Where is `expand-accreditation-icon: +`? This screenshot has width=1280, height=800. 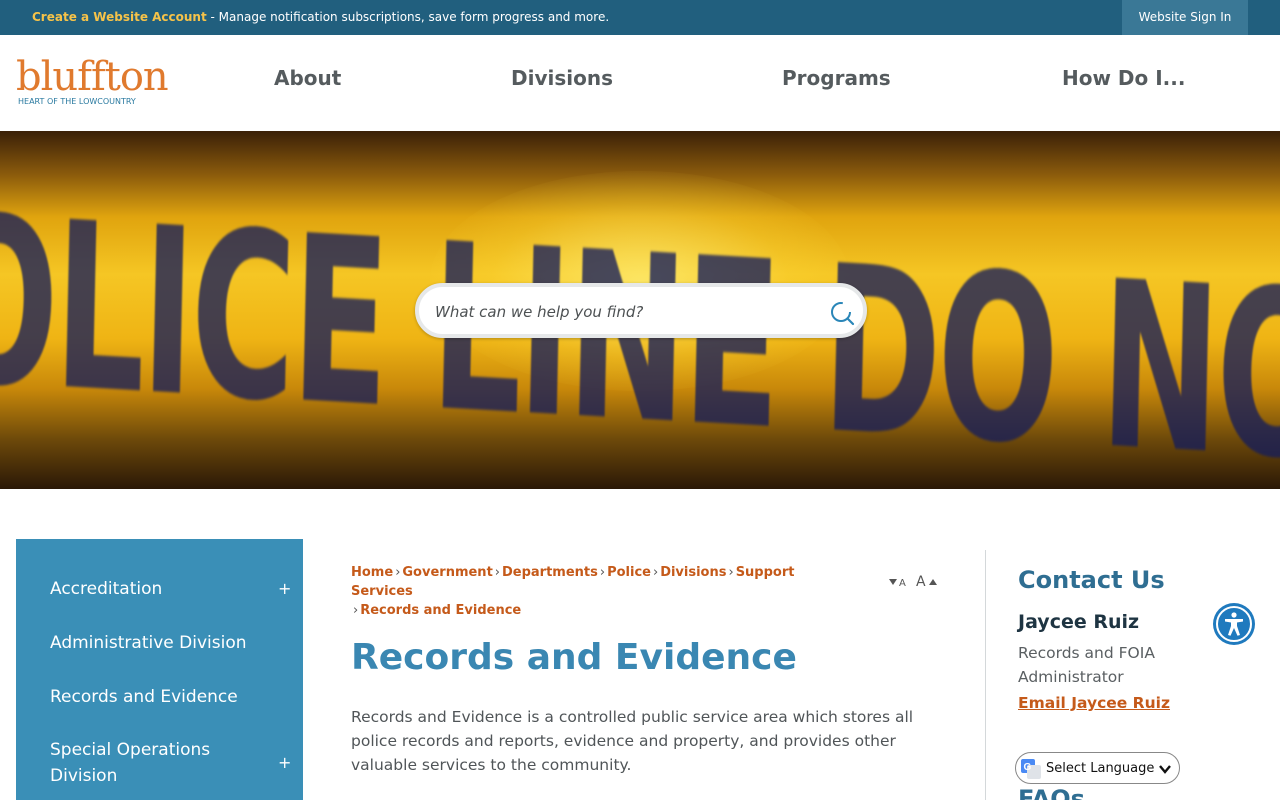 expand-accreditation-icon: + is located at coordinates (284, 589).